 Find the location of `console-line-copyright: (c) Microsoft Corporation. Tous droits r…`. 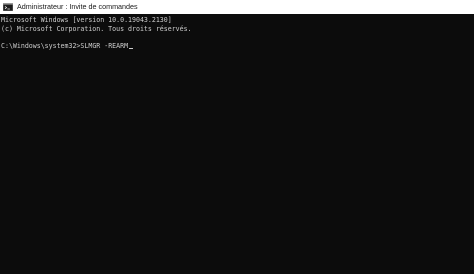

console-line-copyright: (c) Microsoft Corporation. Tous droits r… is located at coordinates (96, 28).